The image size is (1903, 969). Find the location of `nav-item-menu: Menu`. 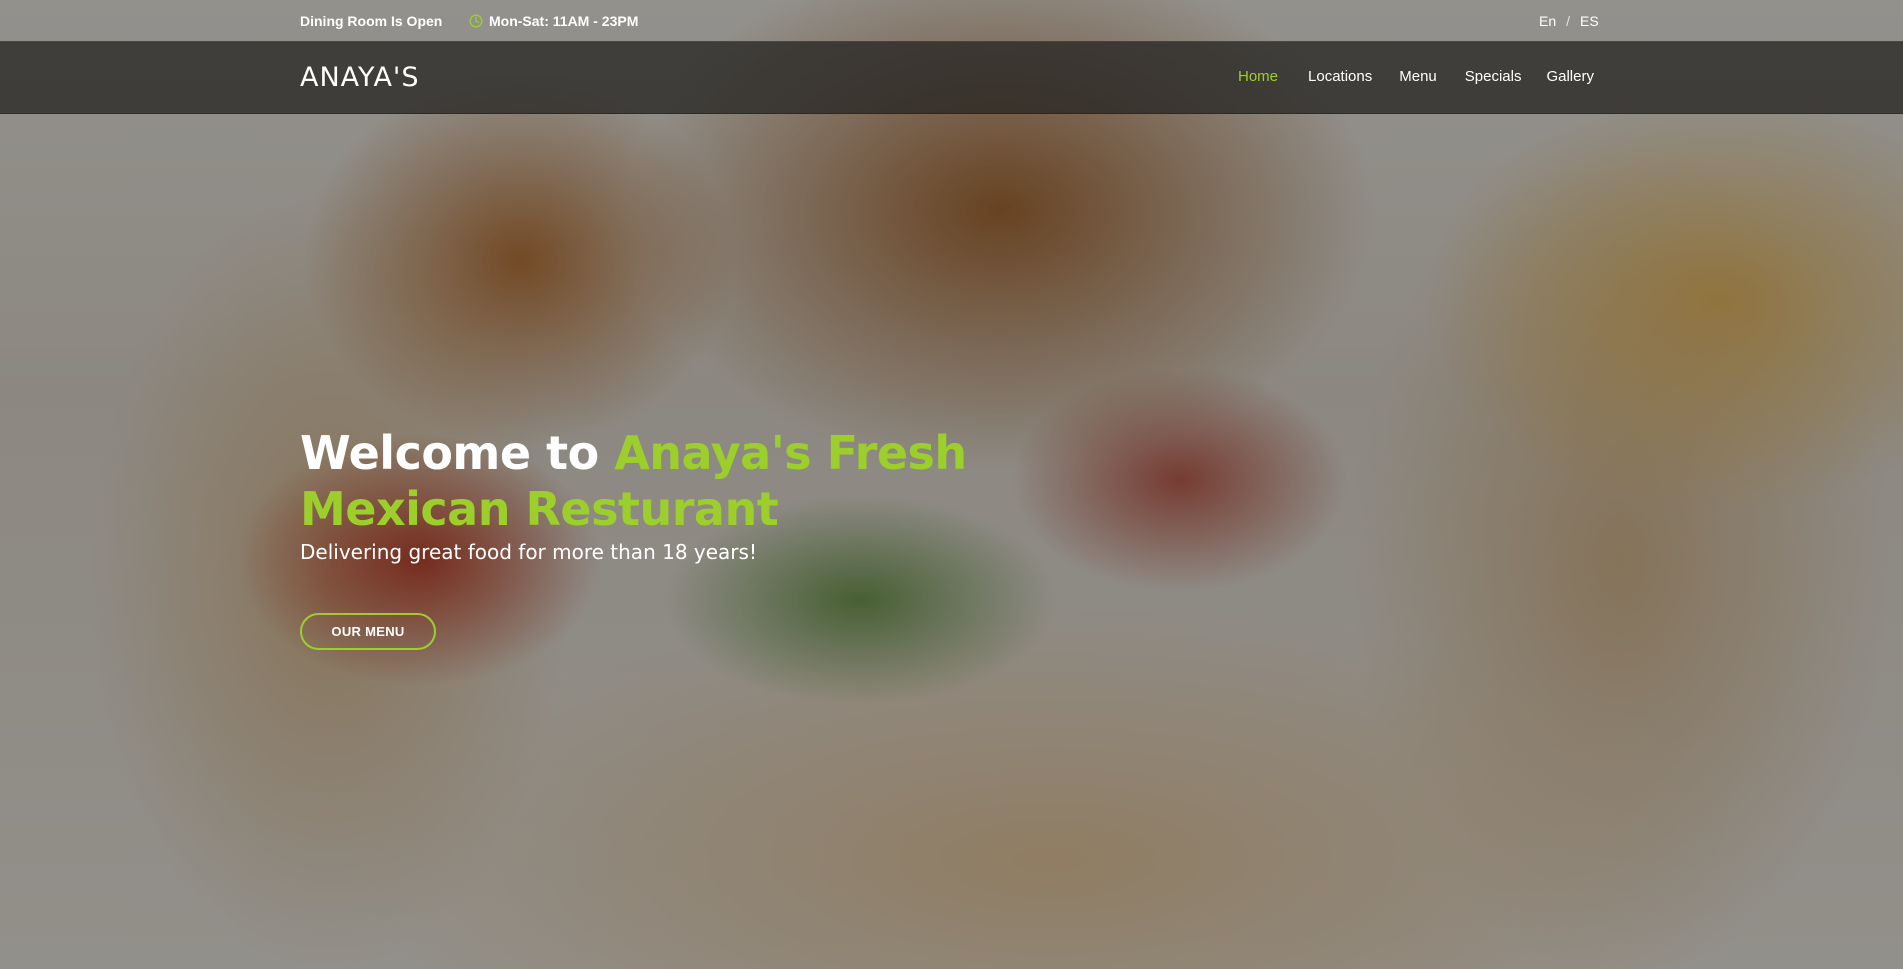

nav-item-menu: Menu is located at coordinates (1418, 76).